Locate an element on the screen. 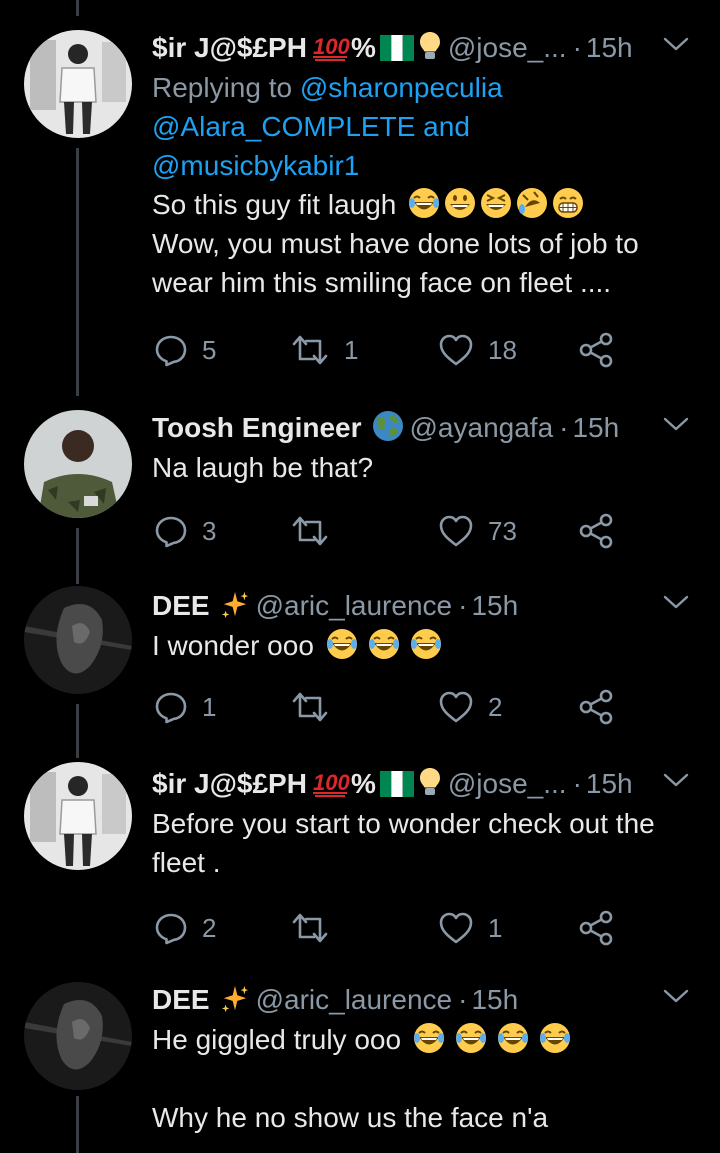  like-button: 2 is located at coordinates (470, 707).